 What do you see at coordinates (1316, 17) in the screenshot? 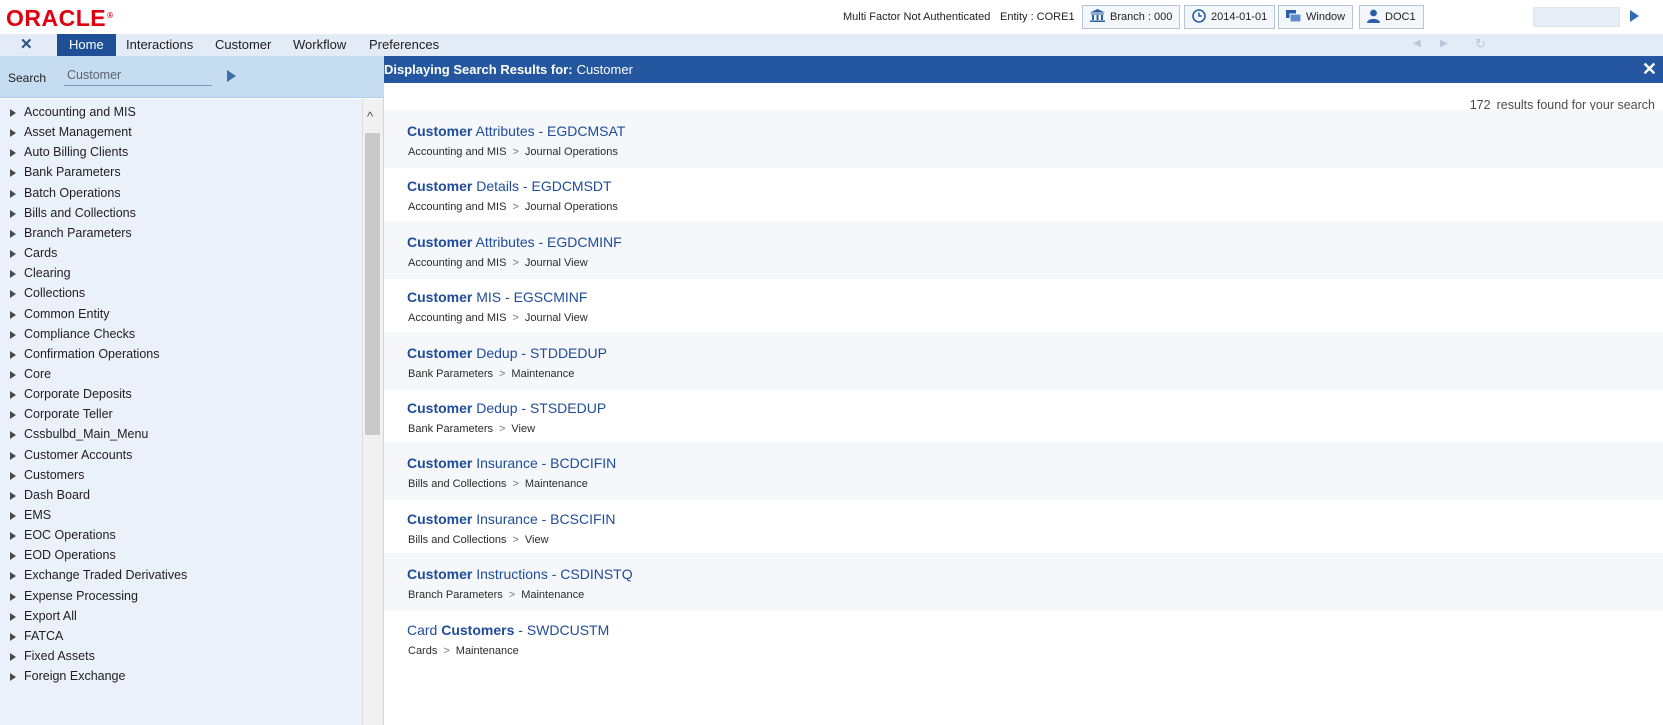
I see `window-button: Window` at bounding box center [1316, 17].